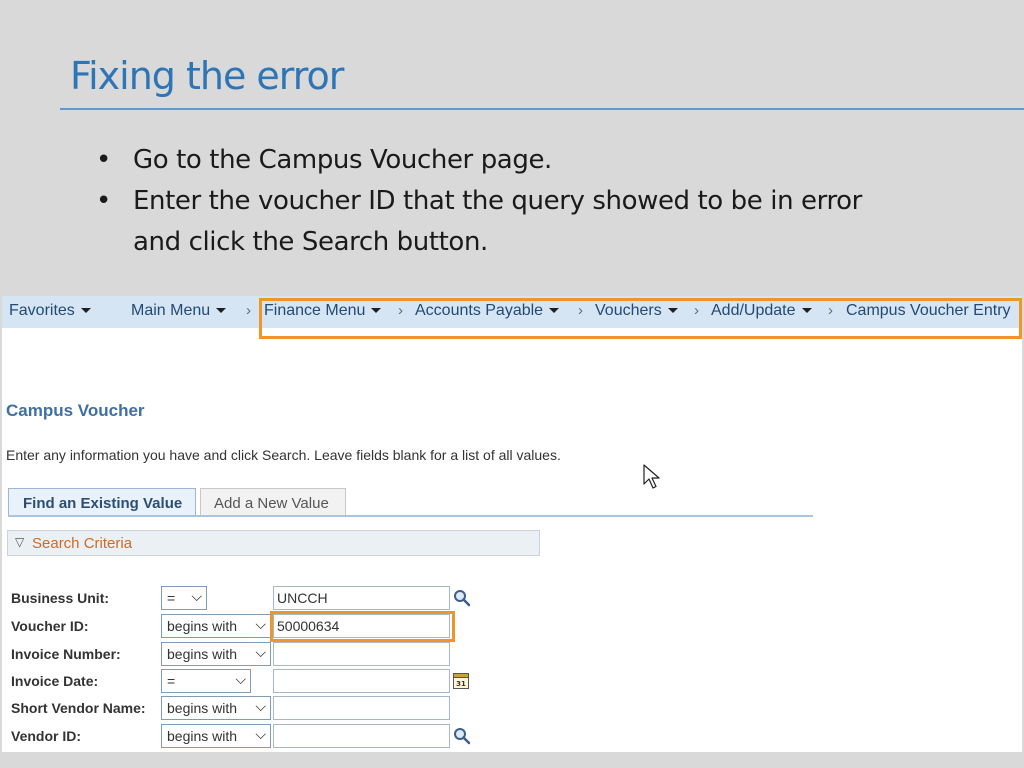 This screenshot has width=1024, height=768. What do you see at coordinates (262, 681) in the screenshot?
I see `field-row-invoice-date: Invoice Date: = ⌵ 31` at bounding box center [262, 681].